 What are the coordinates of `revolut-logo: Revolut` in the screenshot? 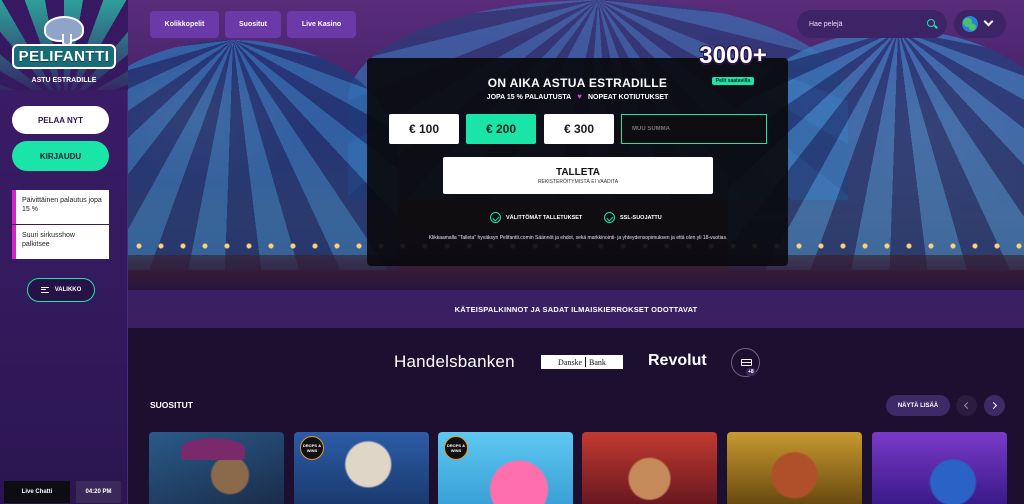 It's located at (677, 360).